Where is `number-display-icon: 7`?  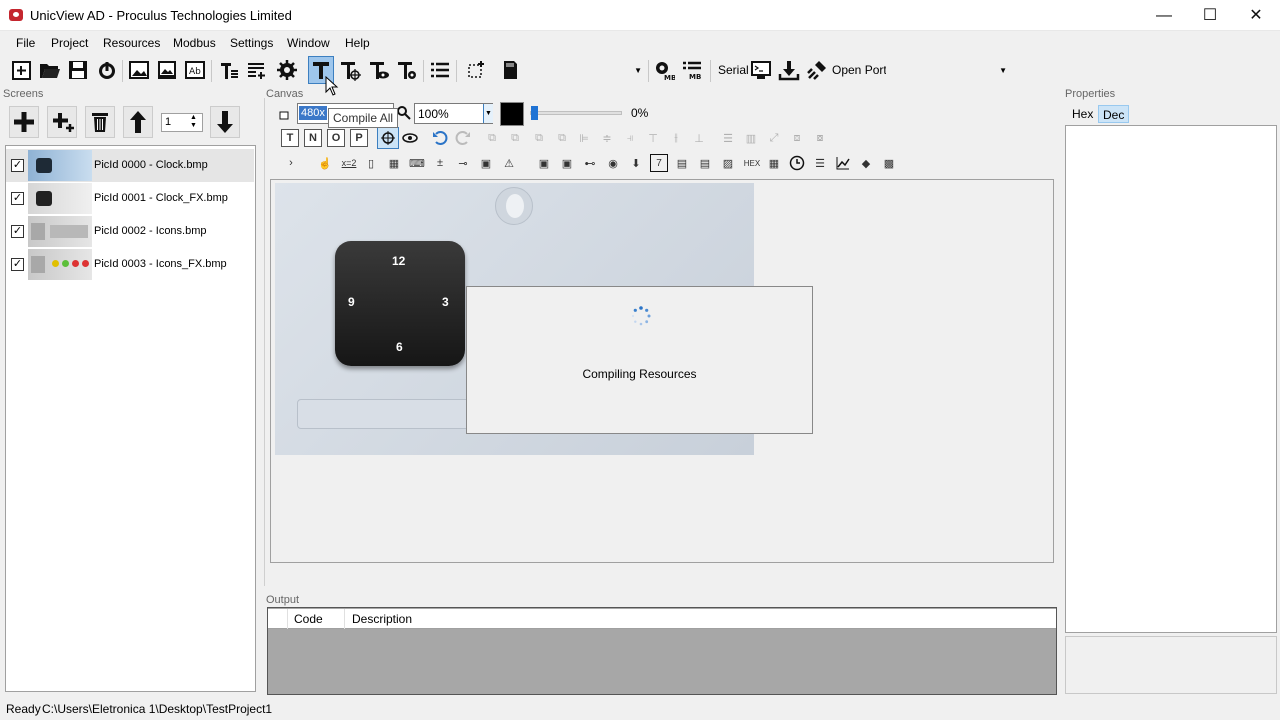
number-display-icon: 7 is located at coordinates (659, 163).